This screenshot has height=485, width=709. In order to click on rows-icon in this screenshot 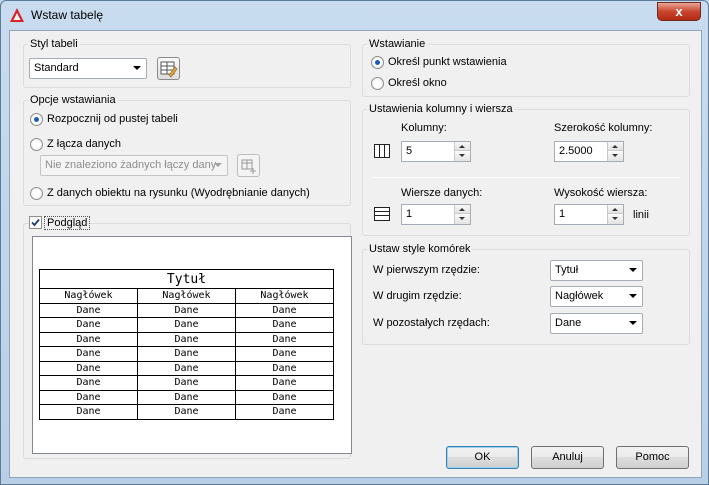, I will do `click(382, 214)`.